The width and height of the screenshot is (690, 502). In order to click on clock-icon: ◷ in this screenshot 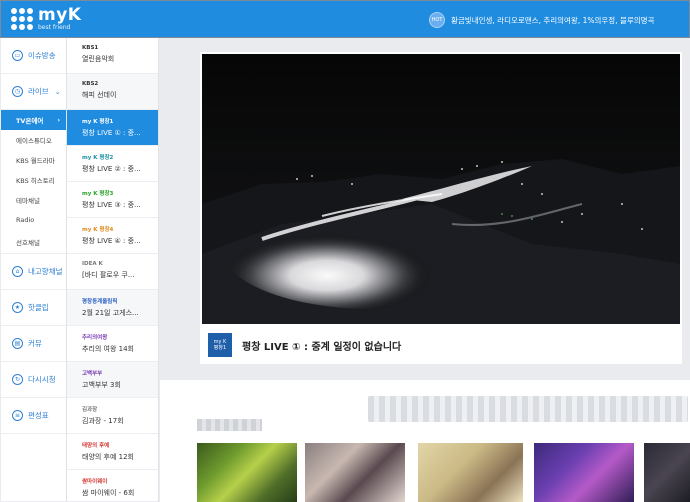, I will do `click(17, 91)`.